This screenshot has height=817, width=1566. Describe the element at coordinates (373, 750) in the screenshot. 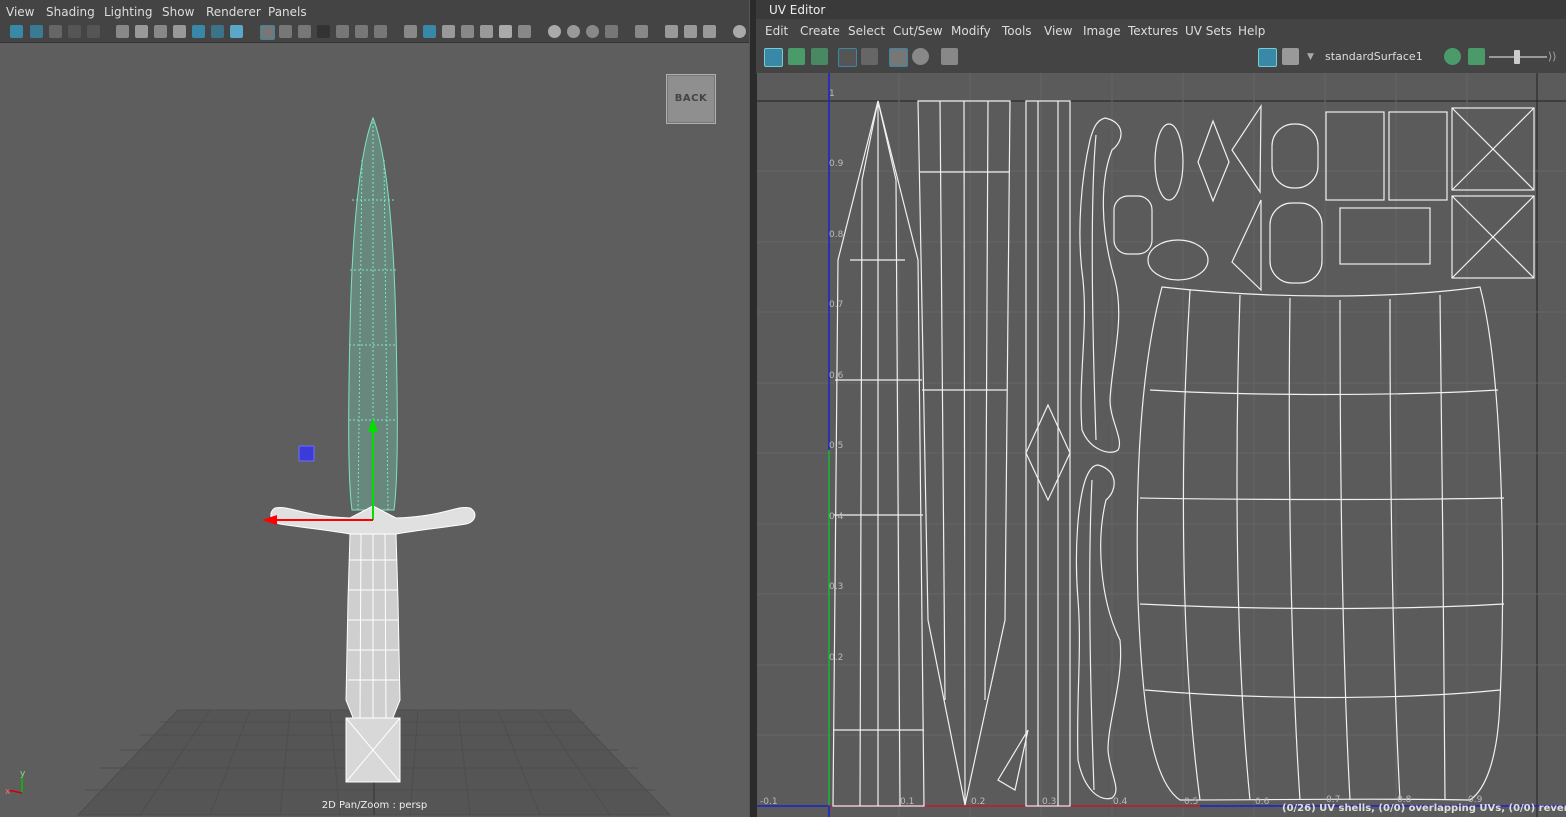

I see `sword-pommel` at that location.